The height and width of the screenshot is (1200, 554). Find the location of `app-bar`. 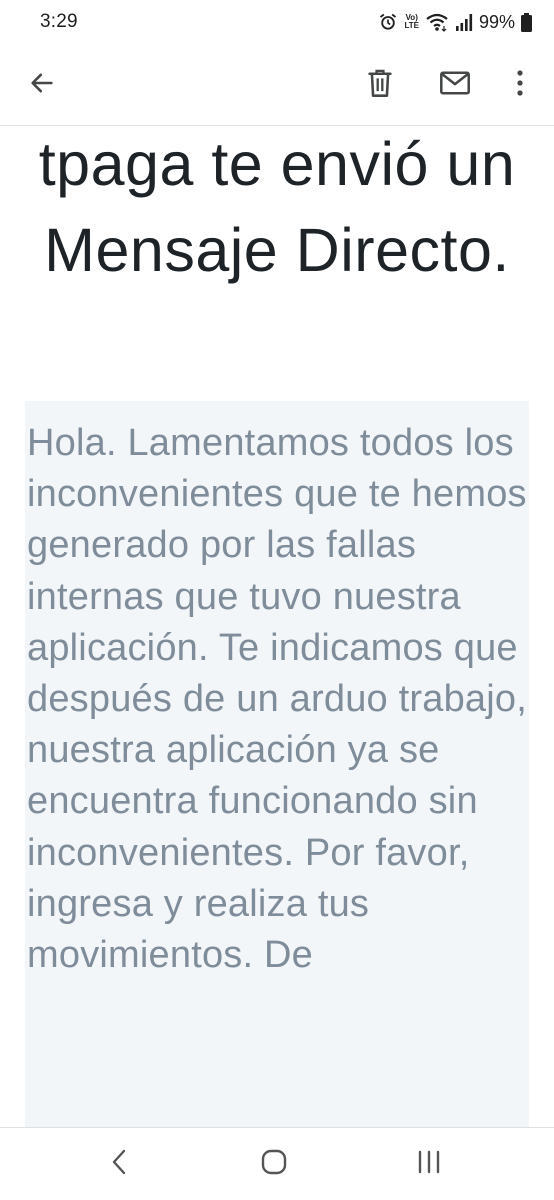

app-bar is located at coordinates (277, 85).